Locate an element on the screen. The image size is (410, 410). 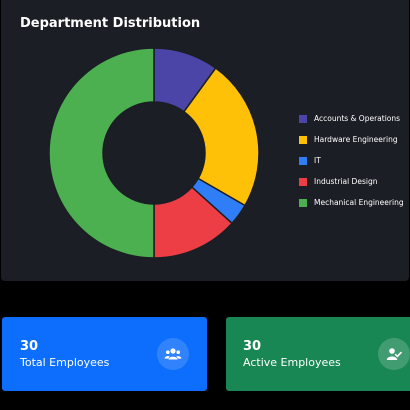
total-employees-value: 30 is located at coordinates (29, 346).